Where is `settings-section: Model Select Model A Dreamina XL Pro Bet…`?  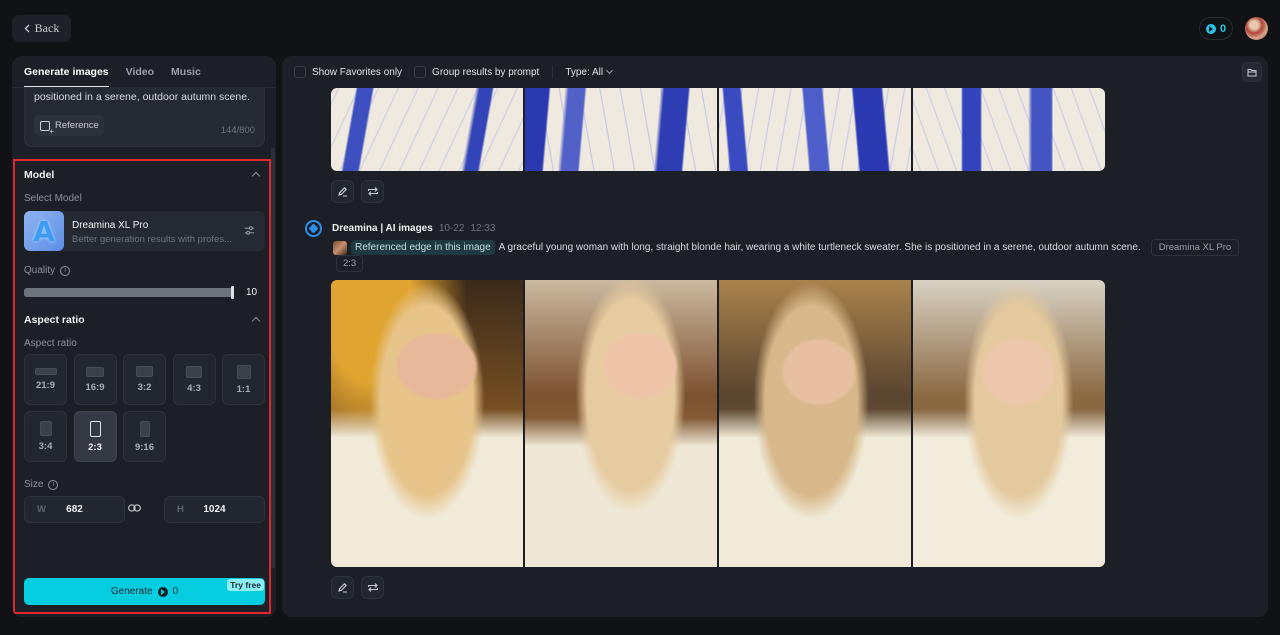
settings-section: Model Select Model A Dreamina XL Pro Bet… is located at coordinates (142, 386).